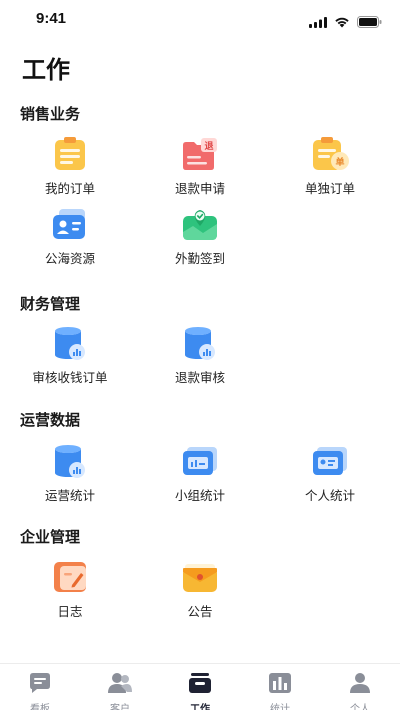 The width and height of the screenshot is (400, 710). I want to click on grid-item-label: 日志, so click(70, 611).